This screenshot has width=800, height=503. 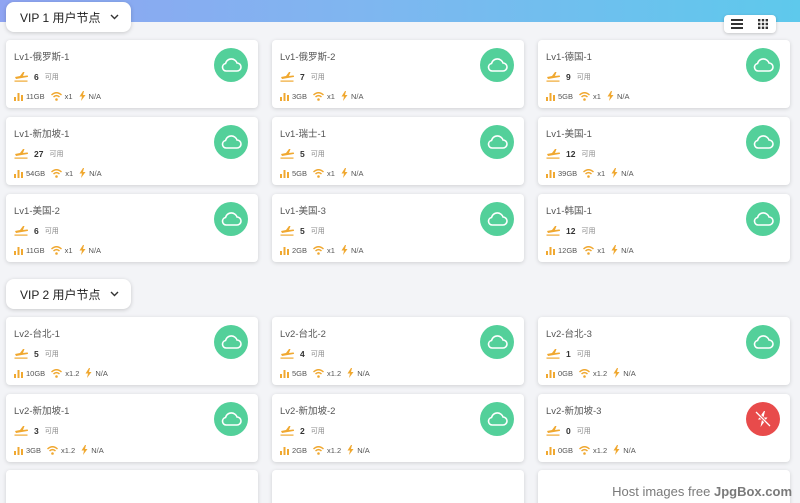 What do you see at coordinates (752, 491) in the screenshot?
I see `watermark-brand: JpgBox.com` at bounding box center [752, 491].